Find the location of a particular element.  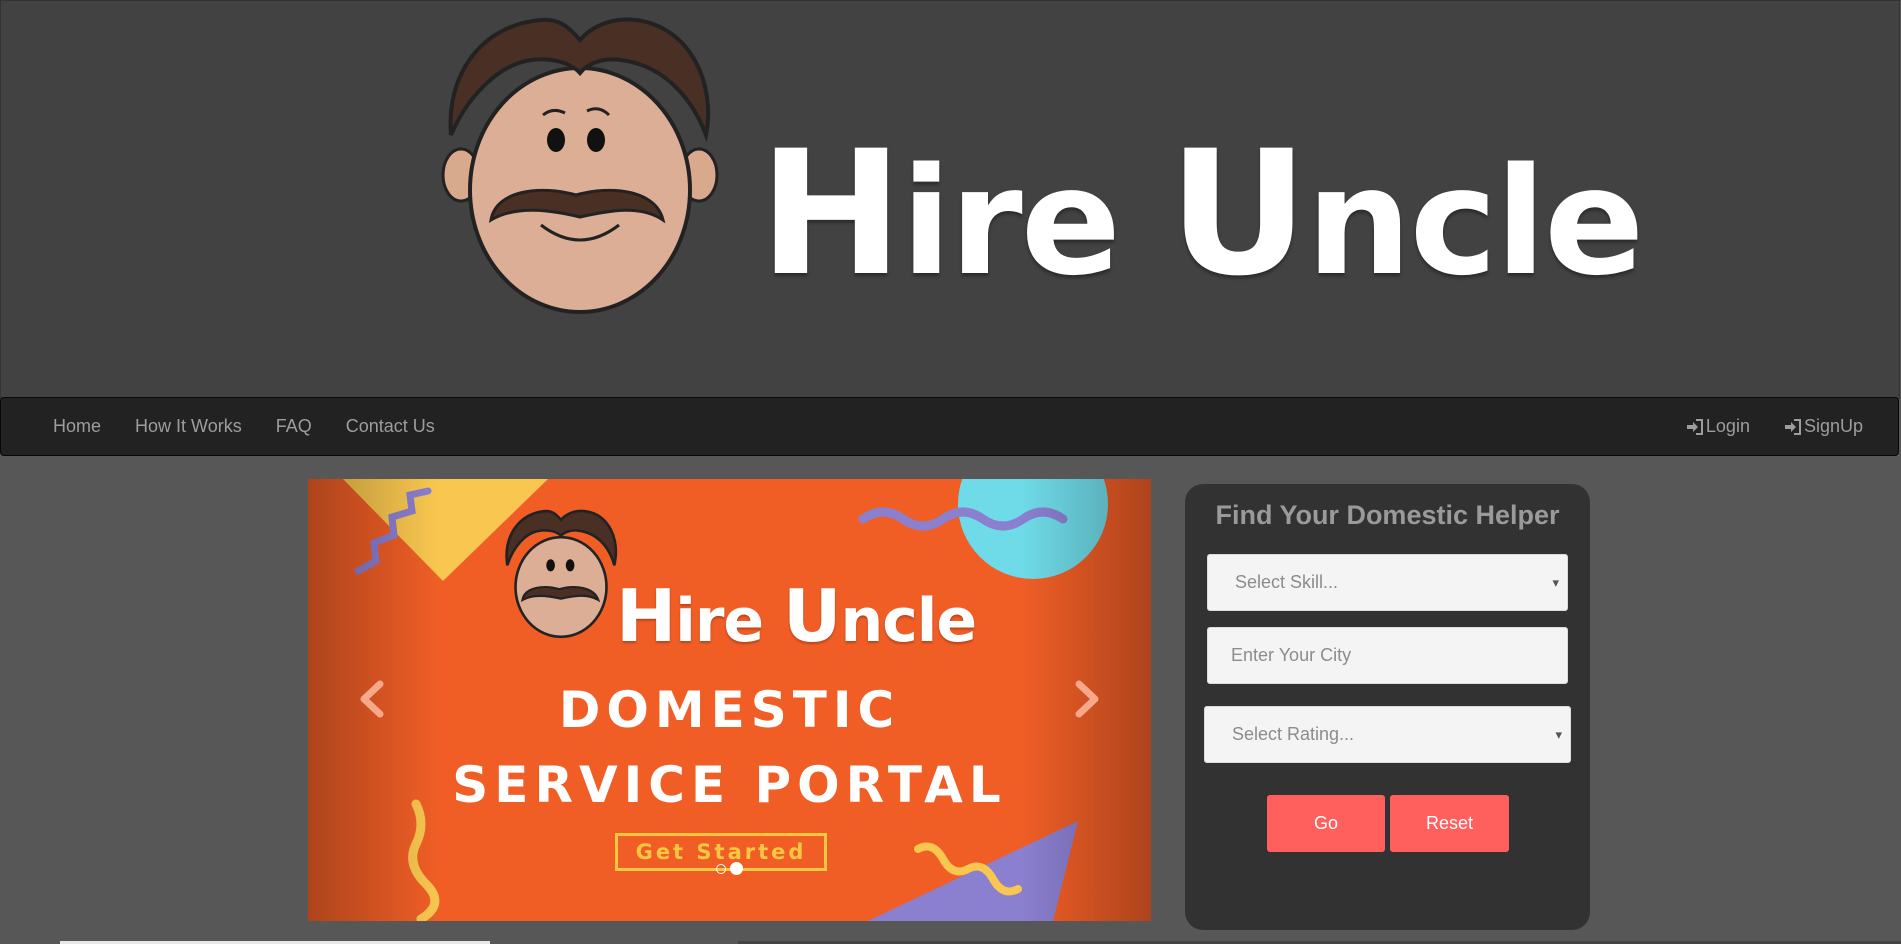

go-button: Go is located at coordinates (1326, 823).